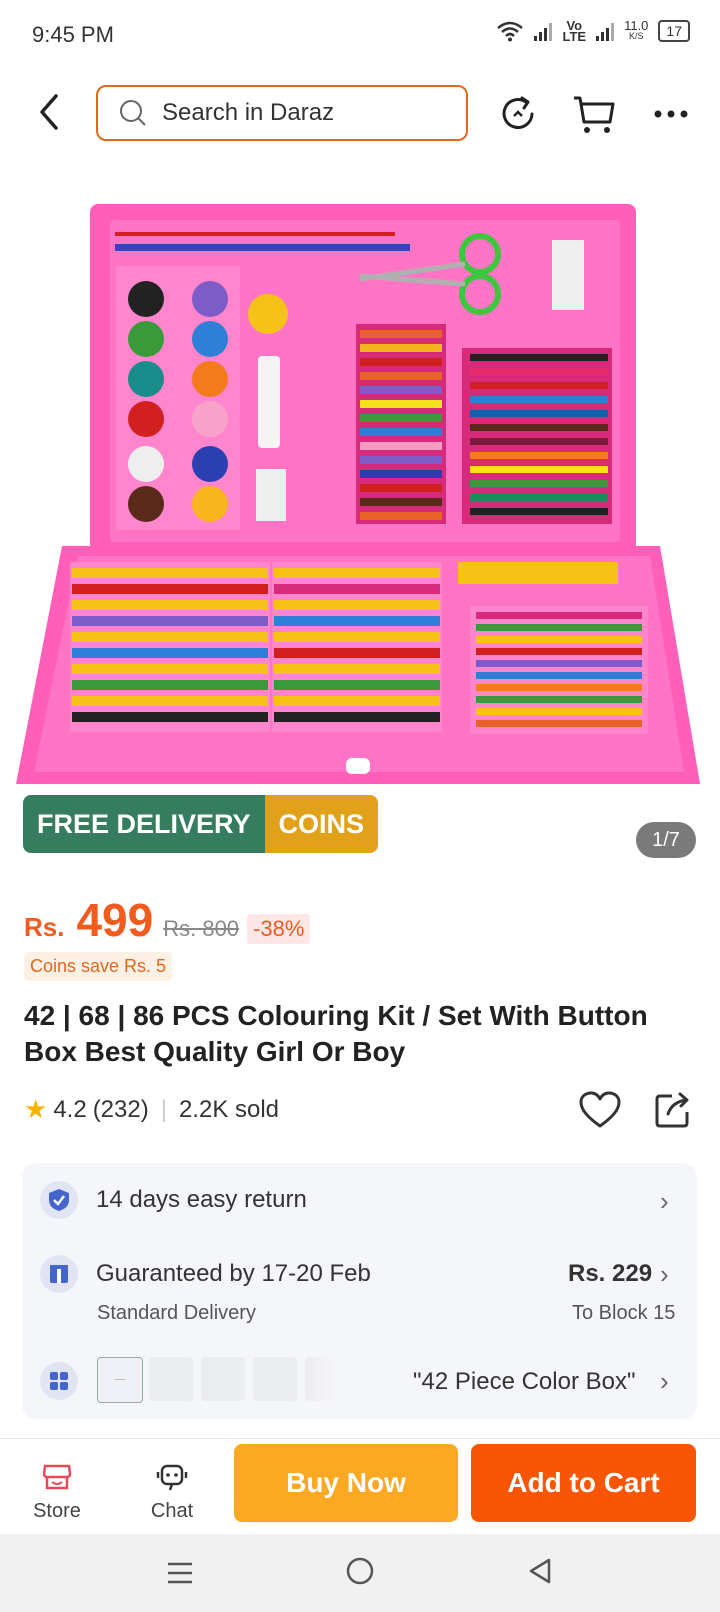 Image resolution: width=720 pixels, height=1612 pixels. Describe the element at coordinates (59, 1381) in the screenshot. I see `variant-grid-icon` at that location.